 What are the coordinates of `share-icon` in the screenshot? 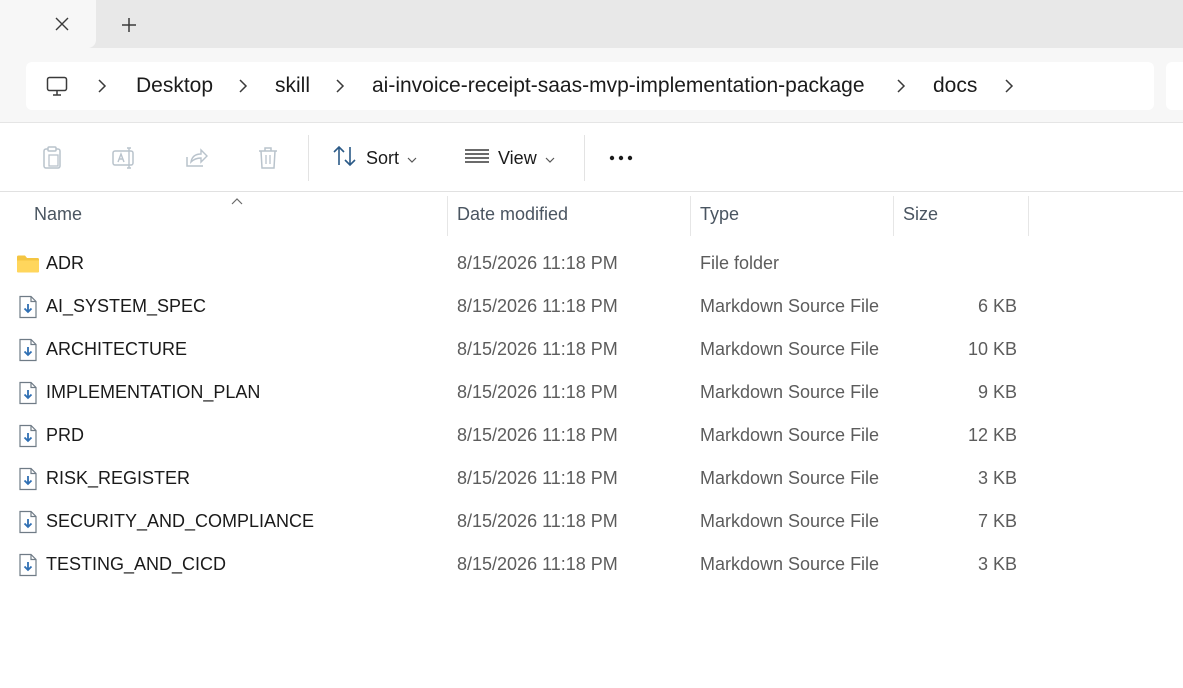 It's located at (196, 158).